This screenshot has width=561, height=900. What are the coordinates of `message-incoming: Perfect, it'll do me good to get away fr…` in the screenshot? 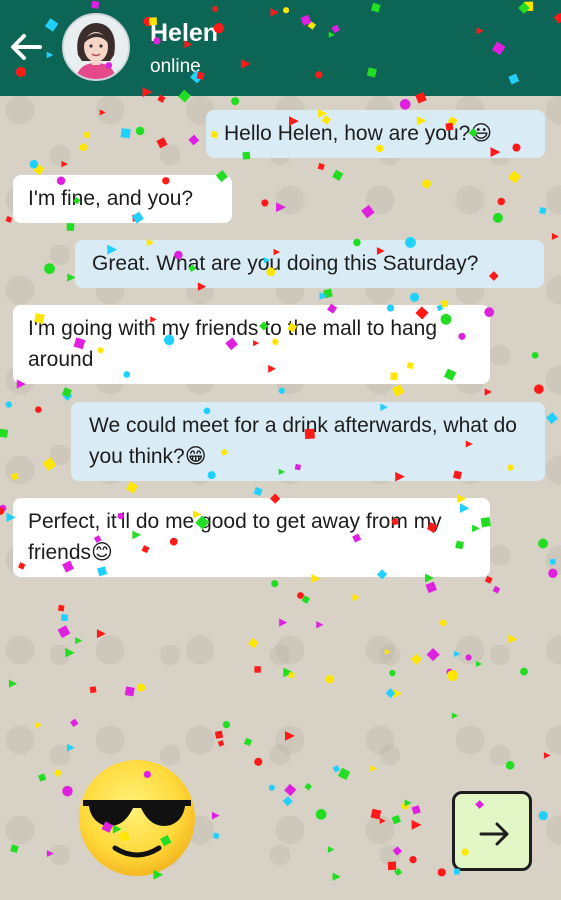 It's located at (251, 537).